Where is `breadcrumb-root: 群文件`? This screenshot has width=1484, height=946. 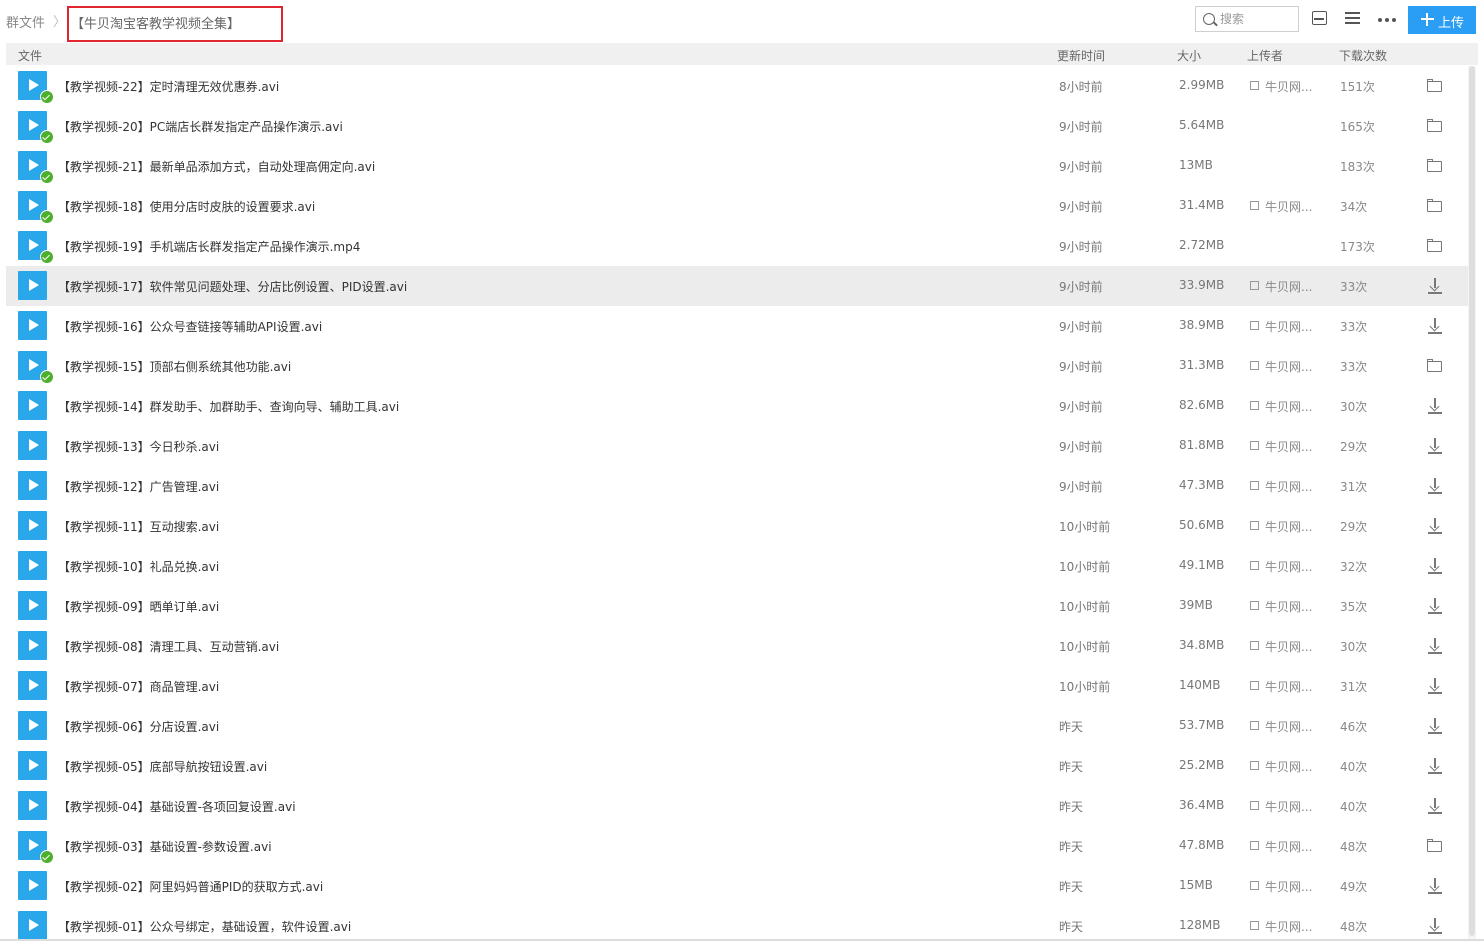
breadcrumb-root: 群文件 is located at coordinates (25, 21).